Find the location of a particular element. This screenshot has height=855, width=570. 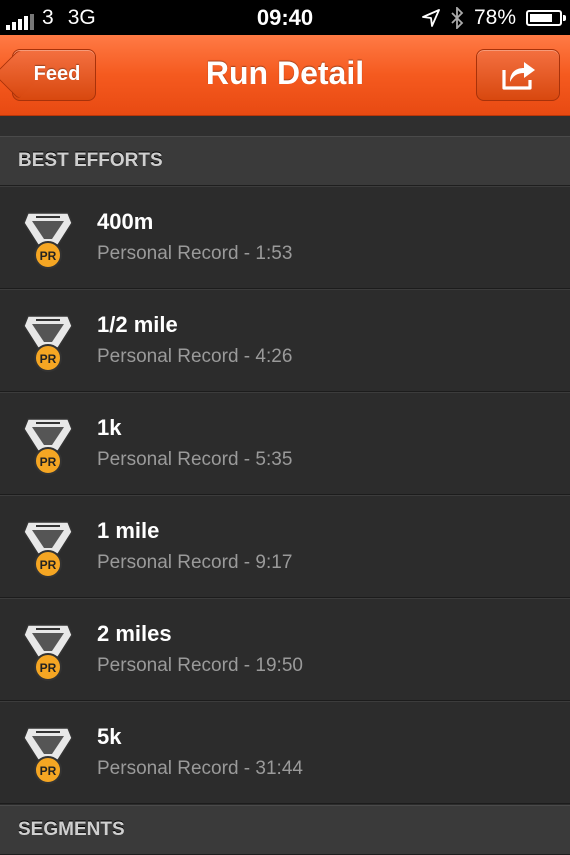

effort-record: Personal Record - 19:50 is located at coordinates (200, 665).